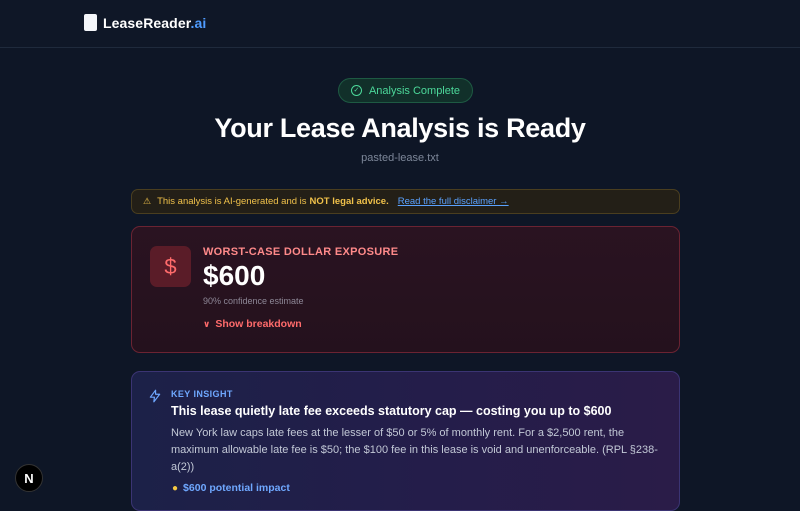 The width and height of the screenshot is (800, 511). I want to click on disclaimer-link: Read the full disclaimer →, so click(453, 201).